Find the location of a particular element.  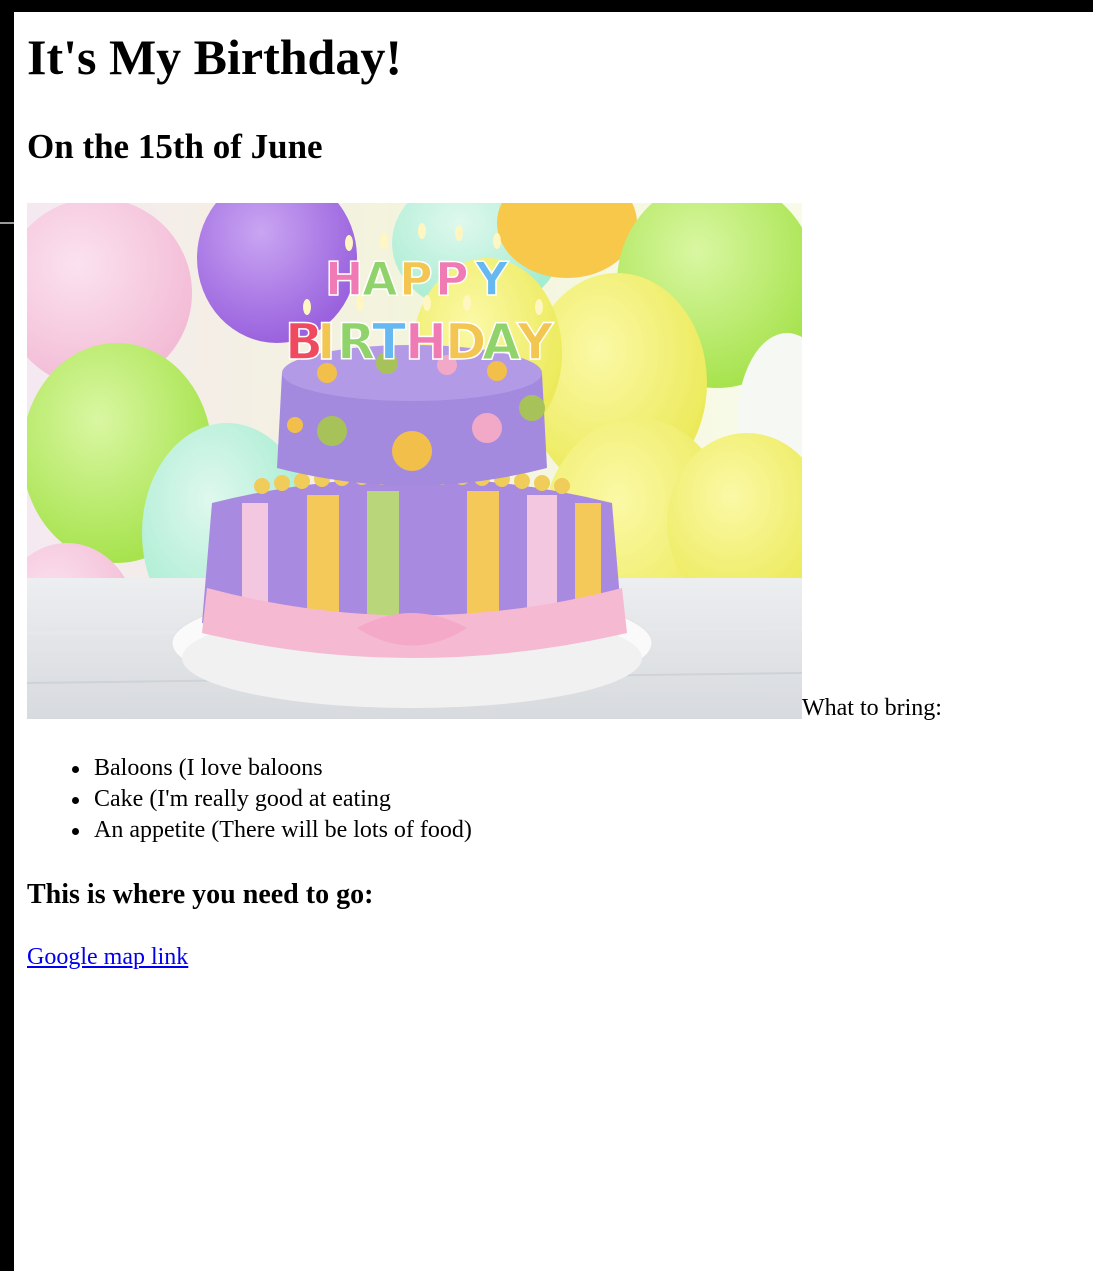

event-date-heading: On the 15th of June is located at coordinates (175, 146).